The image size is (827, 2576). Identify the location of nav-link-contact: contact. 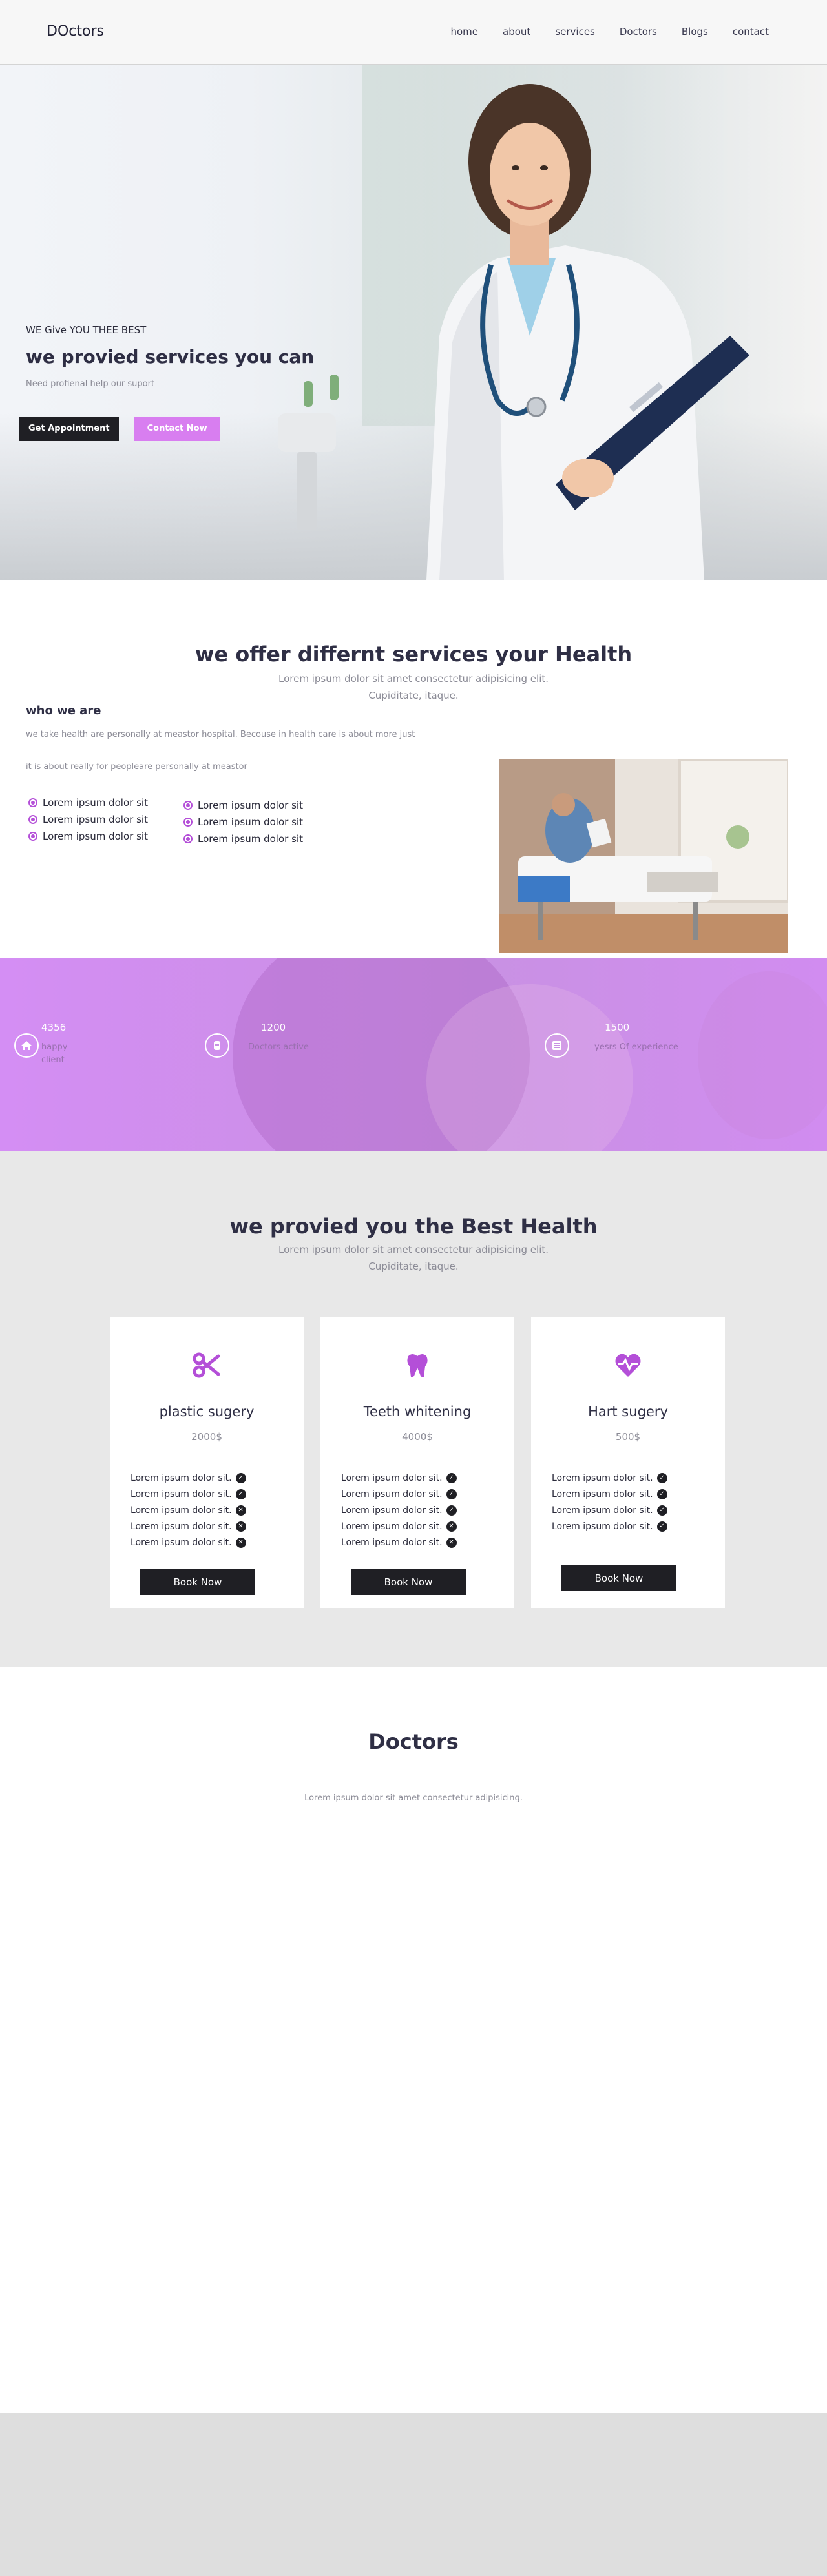
(751, 31).